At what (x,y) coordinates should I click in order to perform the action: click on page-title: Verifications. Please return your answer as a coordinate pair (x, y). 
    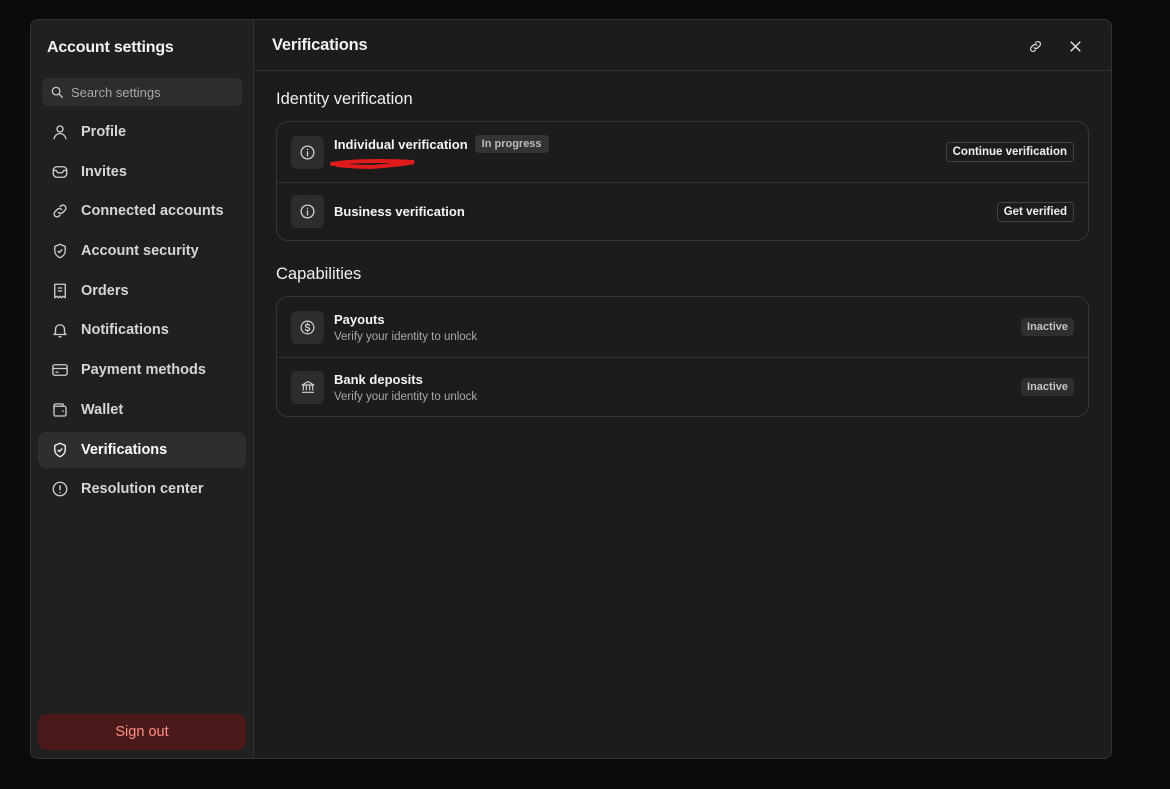
    Looking at the image, I should click on (320, 44).